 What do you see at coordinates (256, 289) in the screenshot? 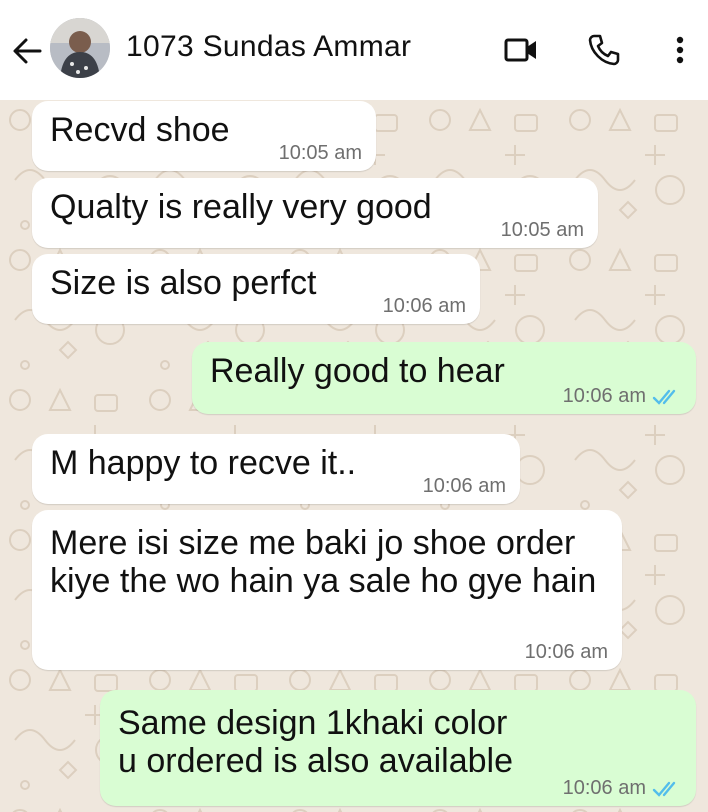
I see `message-bubble-incoming: Size is also perfct 10:06 am` at bounding box center [256, 289].